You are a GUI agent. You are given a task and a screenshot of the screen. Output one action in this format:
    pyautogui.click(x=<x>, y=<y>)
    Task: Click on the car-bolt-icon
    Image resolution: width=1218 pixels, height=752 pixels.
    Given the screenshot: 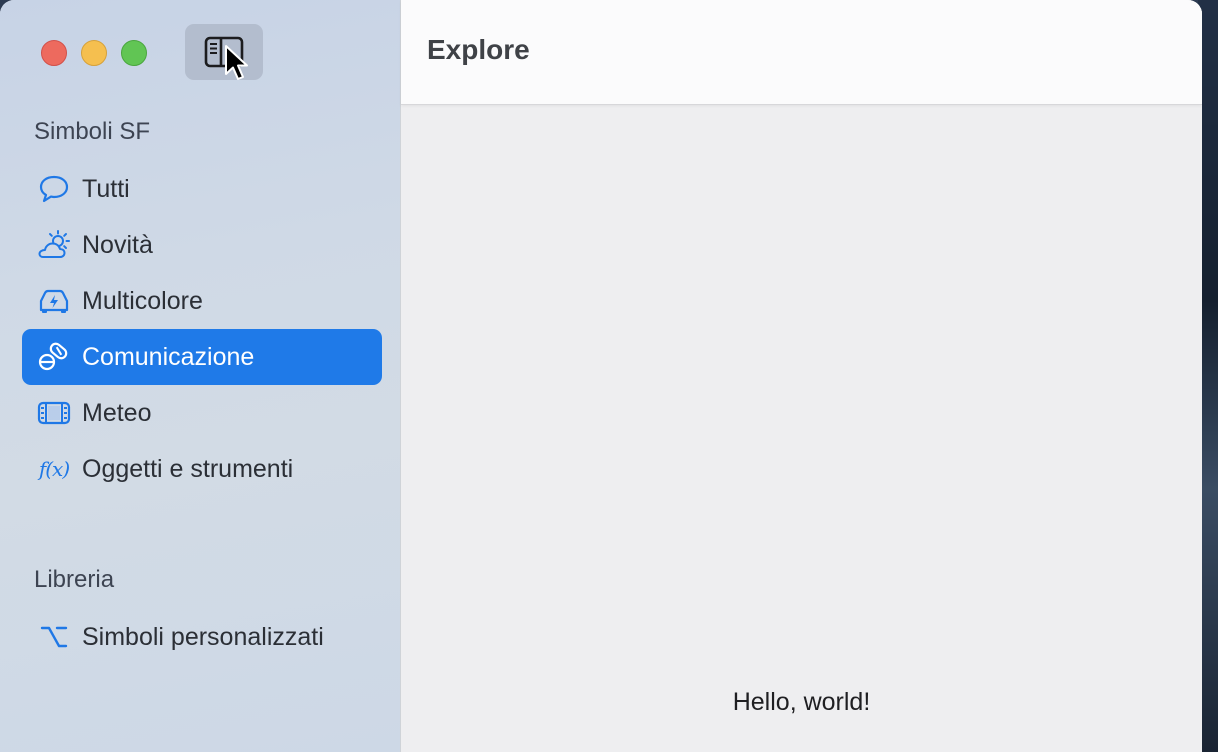 What is the action you would take?
    pyautogui.click(x=54, y=301)
    